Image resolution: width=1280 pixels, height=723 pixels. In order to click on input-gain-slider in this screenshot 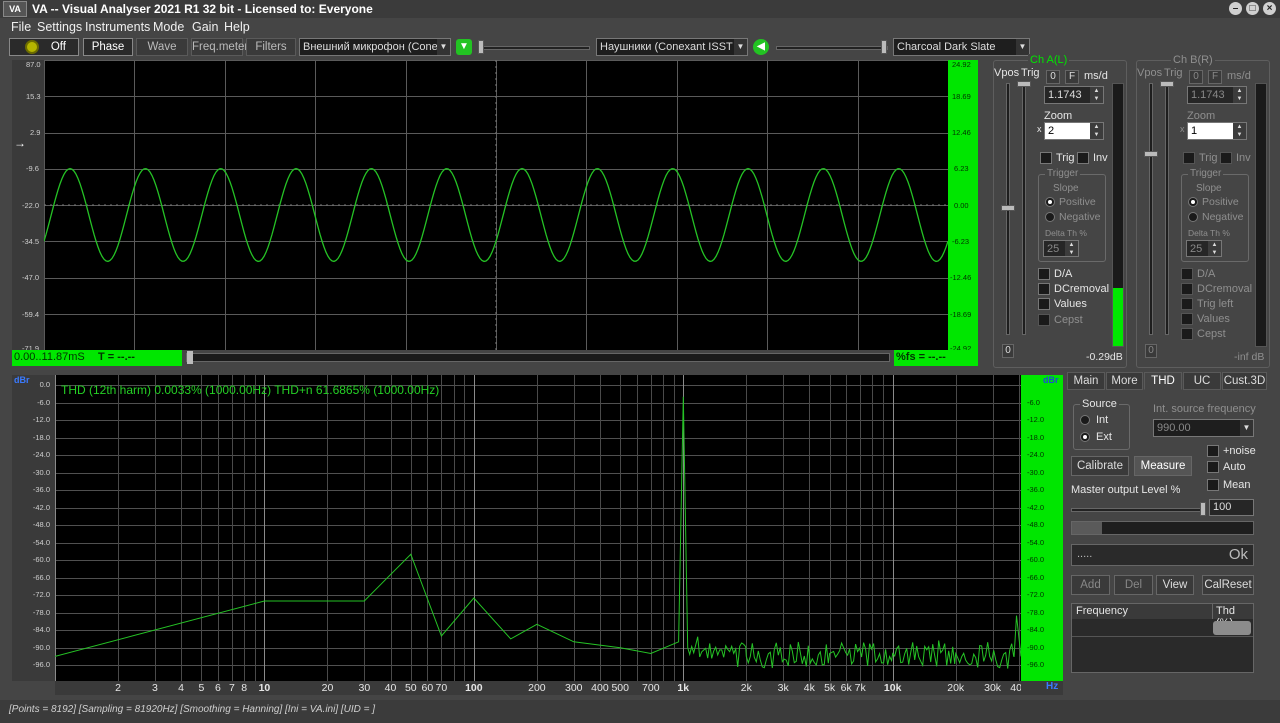, I will do `click(534, 48)`.